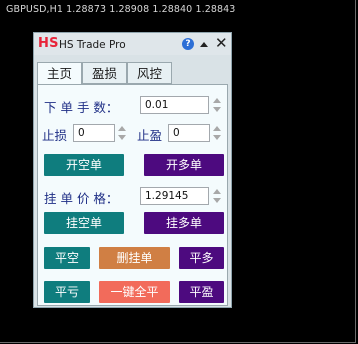 This screenshot has height=344, width=358. Describe the element at coordinates (48, 43) in the screenshot. I see `hs-logo: HS` at that location.